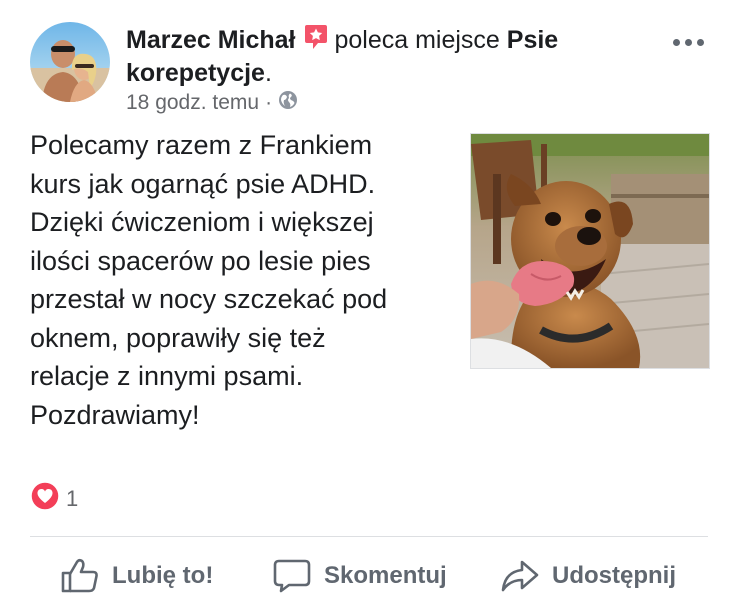 The image size is (738, 609). What do you see at coordinates (211, 40) in the screenshot?
I see `author-name: Marzec Michał` at bounding box center [211, 40].